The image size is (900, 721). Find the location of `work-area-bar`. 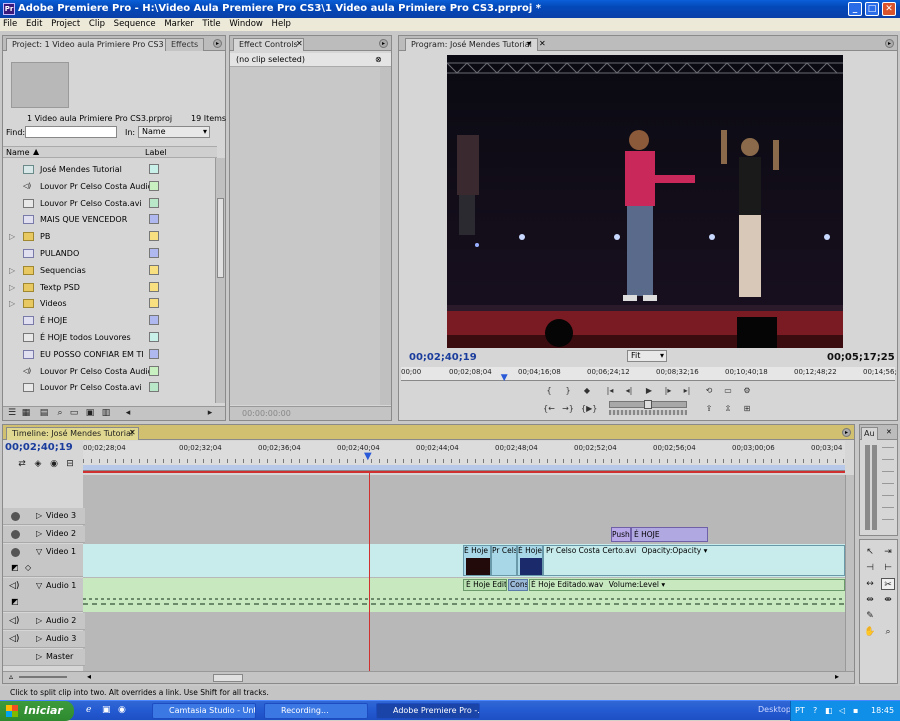

work-area-bar is located at coordinates (464, 467).